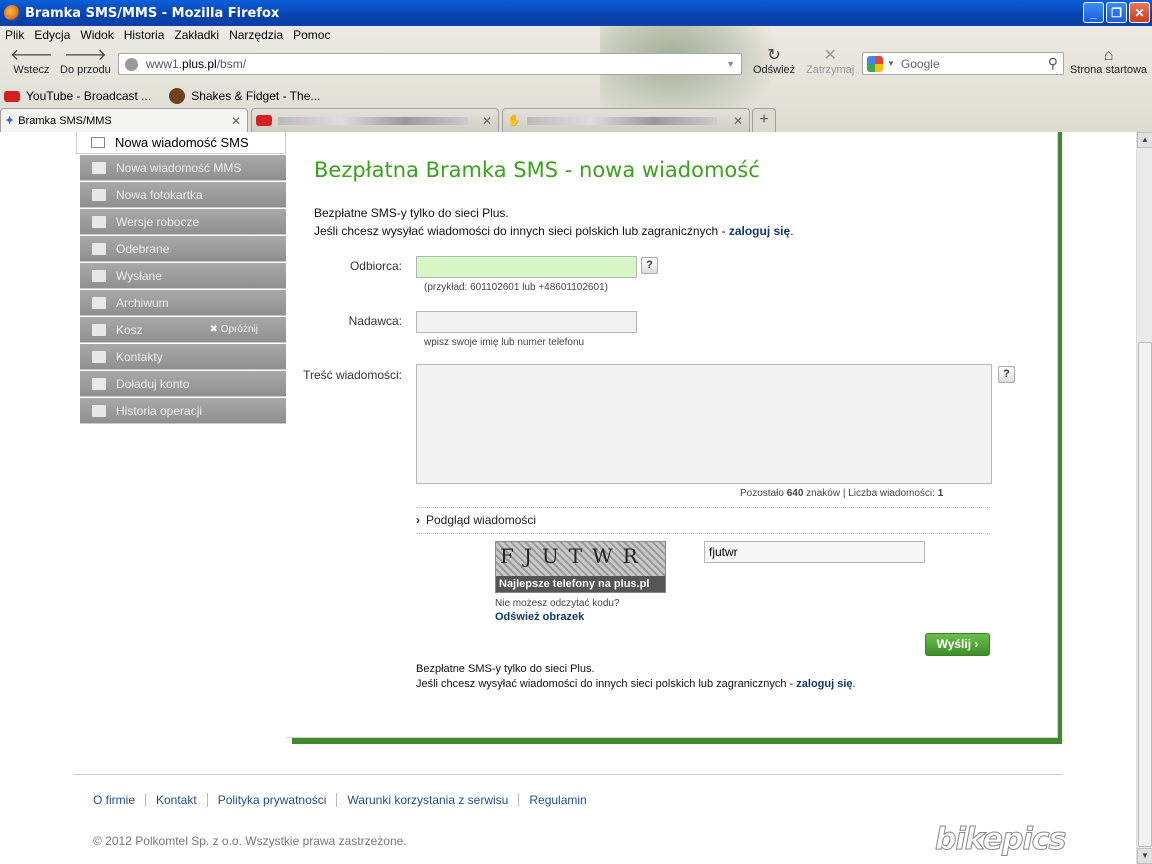 This screenshot has height=864, width=1152. Describe the element at coordinates (759, 231) in the screenshot. I see `login-link: zaloguj się` at that location.